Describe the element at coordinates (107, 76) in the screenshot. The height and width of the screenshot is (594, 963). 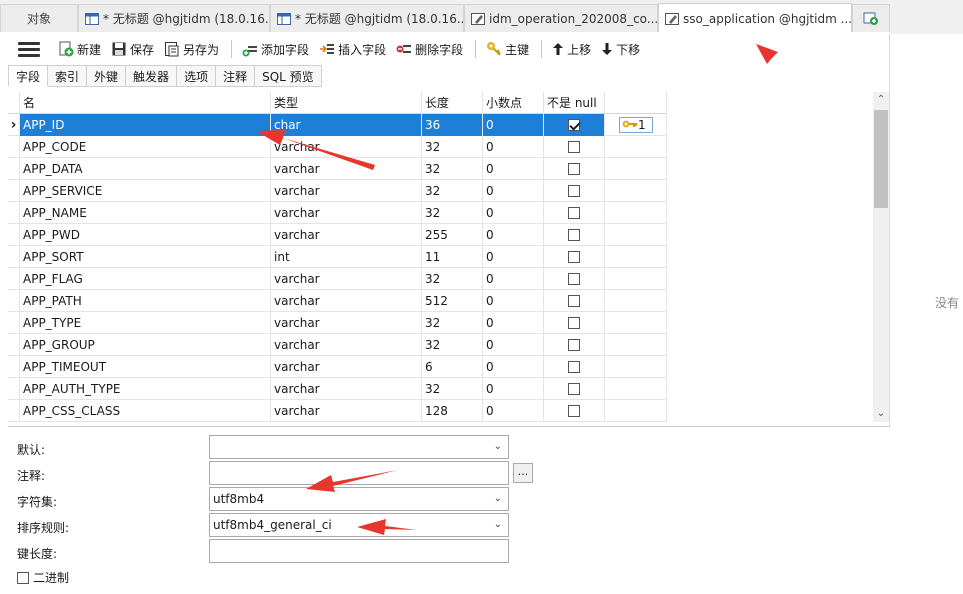
I see `tab-foreign-keys: 外键` at that location.